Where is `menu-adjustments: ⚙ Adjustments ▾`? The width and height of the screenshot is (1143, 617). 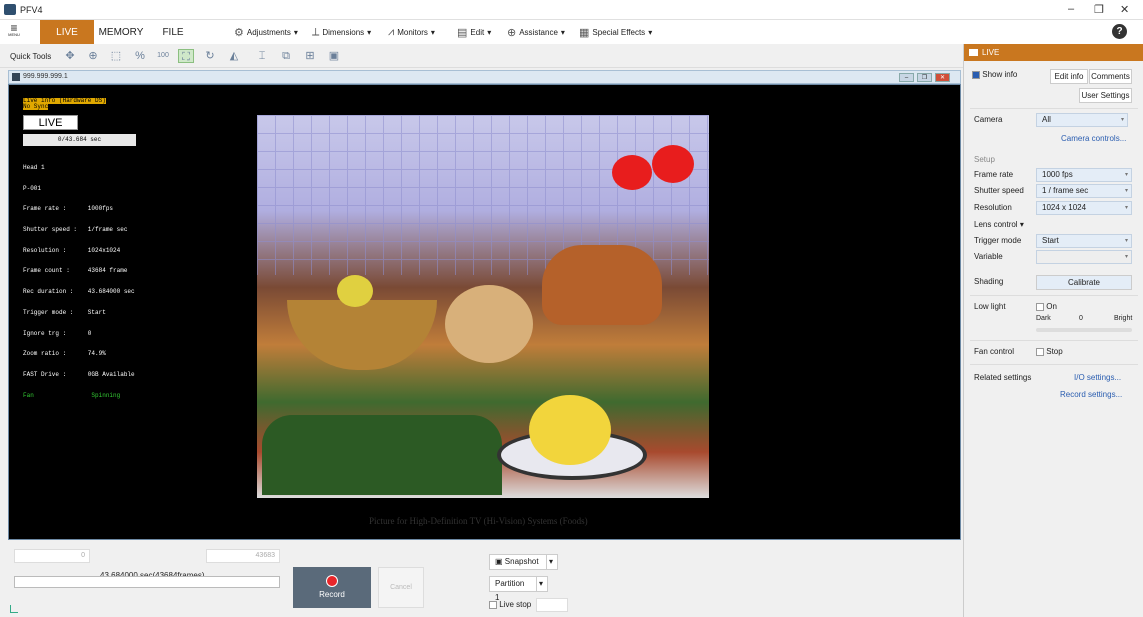
menu-adjustments: ⚙ Adjustments ▾ is located at coordinates (266, 32).